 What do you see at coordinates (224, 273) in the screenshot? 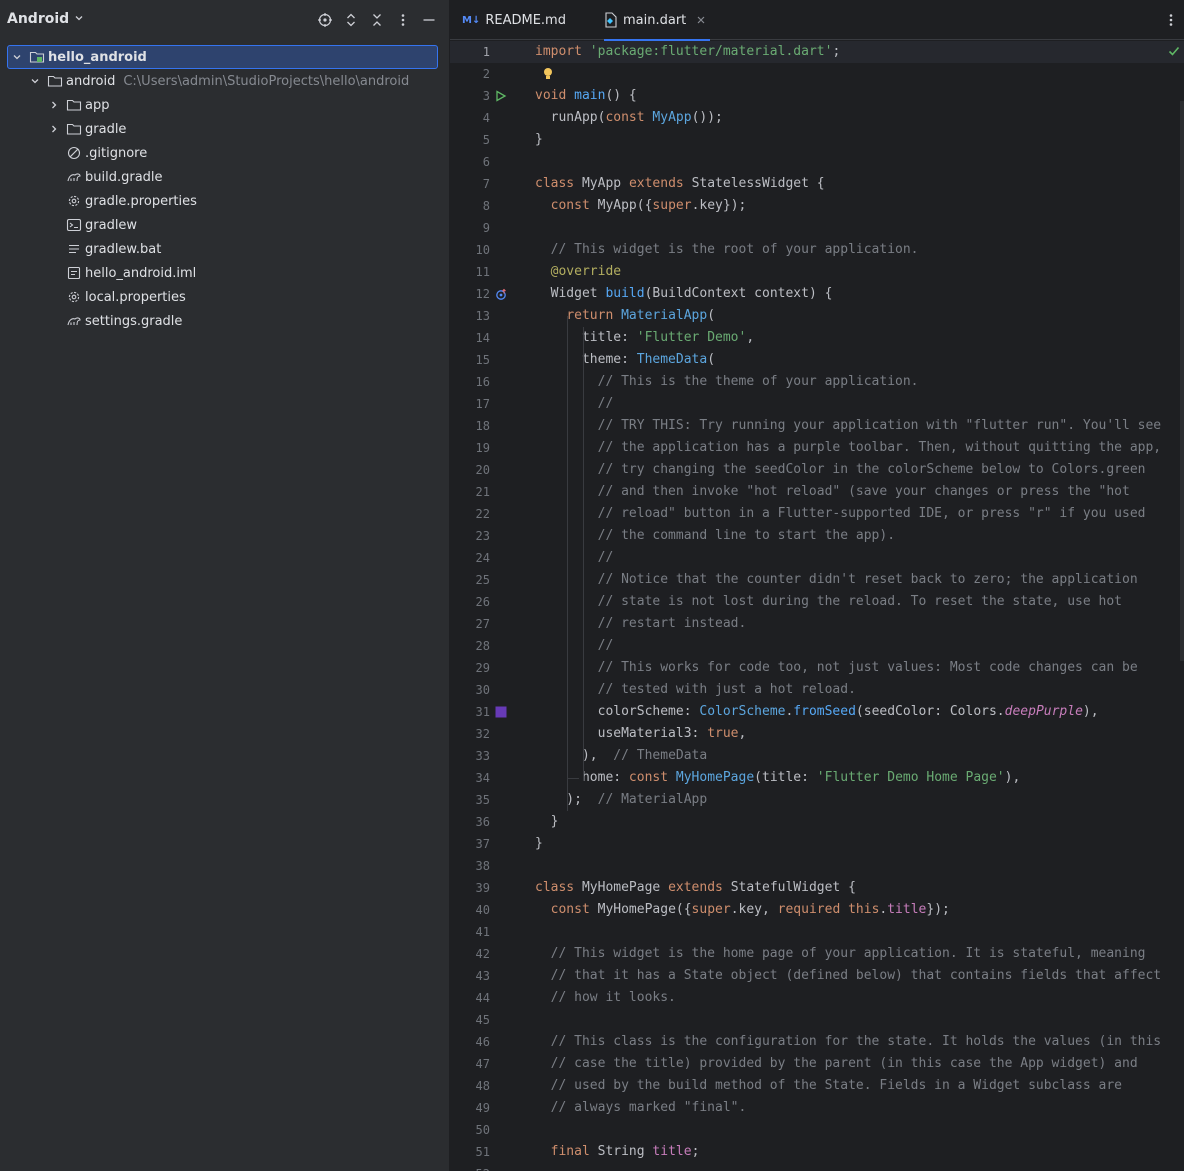
I see `tree-item: hello_android.iml` at bounding box center [224, 273].